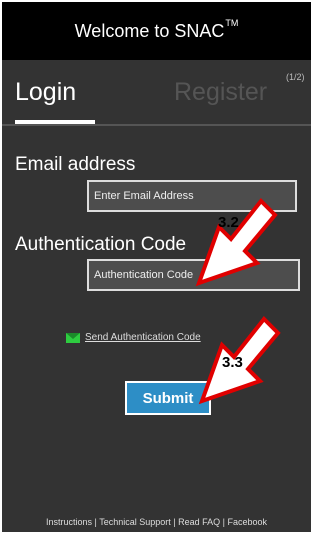 The image size is (320, 534). Describe the element at coordinates (220, 92) in the screenshot. I see `tab-register: Register` at that location.